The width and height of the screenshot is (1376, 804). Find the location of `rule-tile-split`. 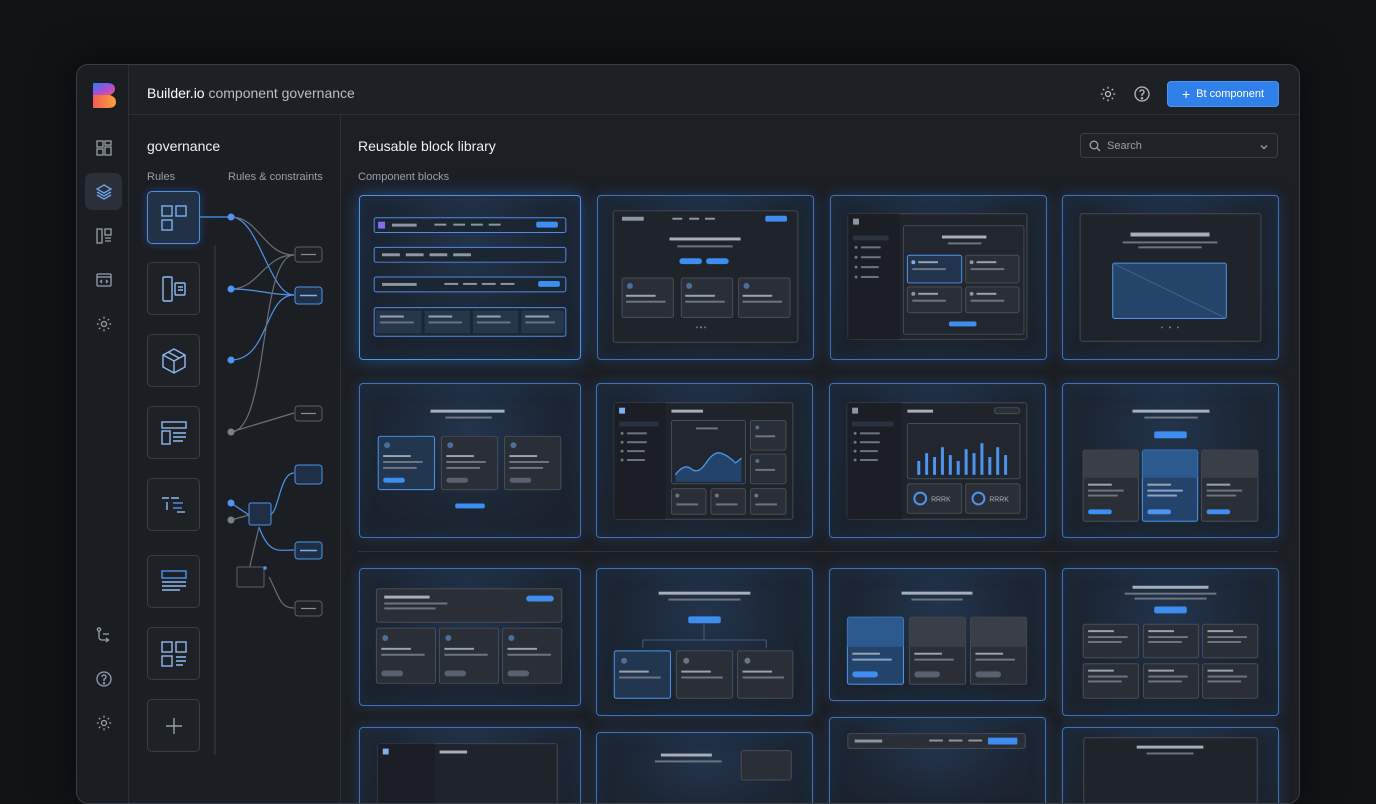

rule-tile-split is located at coordinates (173, 288).